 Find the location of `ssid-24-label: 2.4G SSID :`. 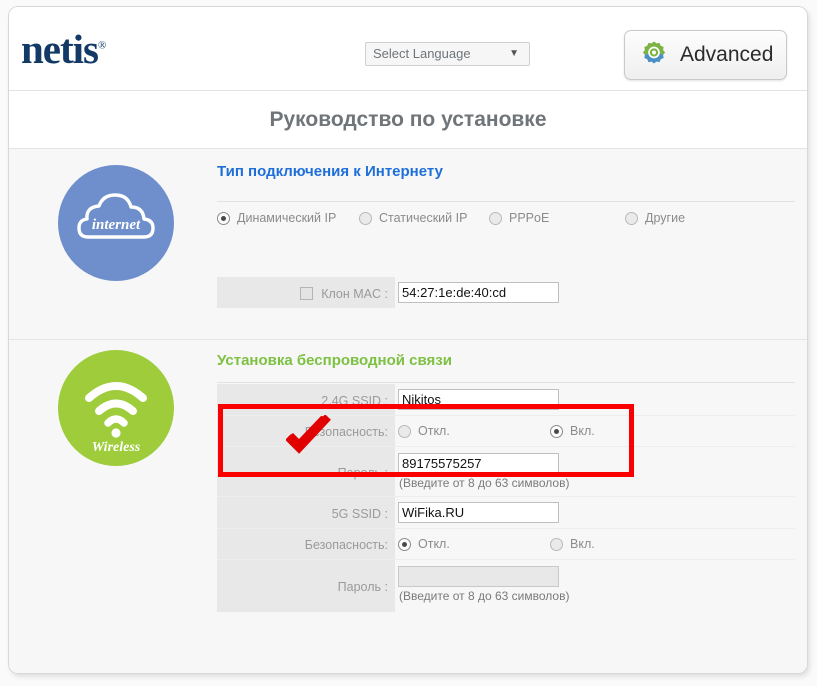

ssid-24-label: 2.4G SSID : is located at coordinates (306, 399).